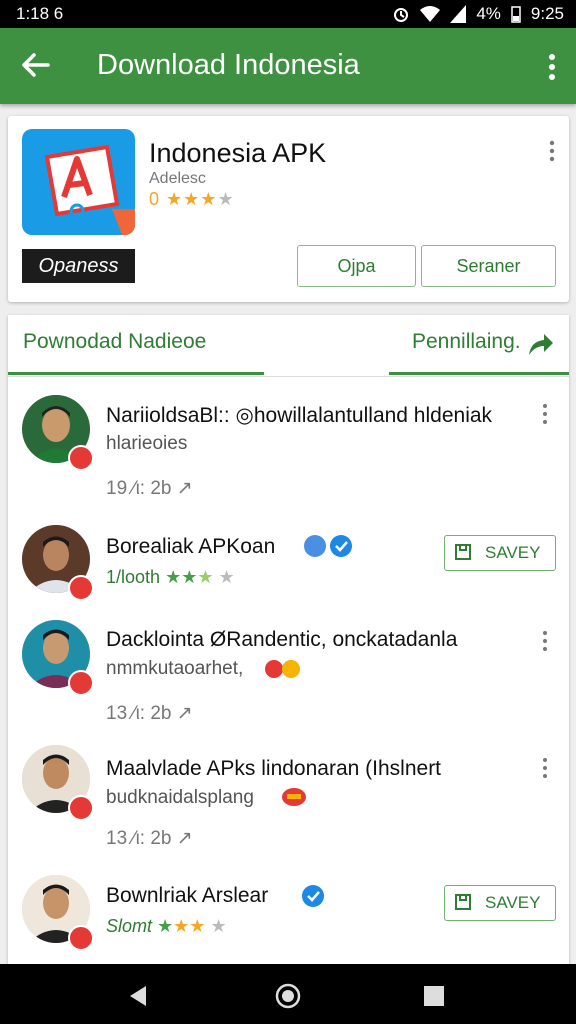  Describe the element at coordinates (540, 345) in the screenshot. I see `share-icon` at that location.